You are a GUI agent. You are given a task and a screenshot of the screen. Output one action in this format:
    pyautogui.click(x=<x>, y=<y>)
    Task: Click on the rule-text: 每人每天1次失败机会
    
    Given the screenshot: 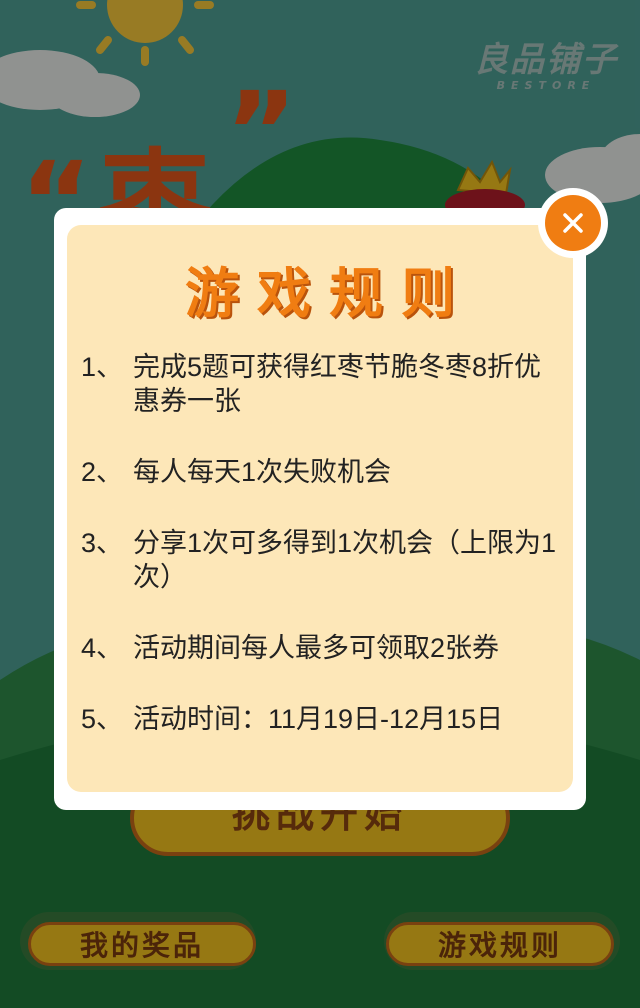 What is the action you would take?
    pyautogui.click(x=262, y=472)
    